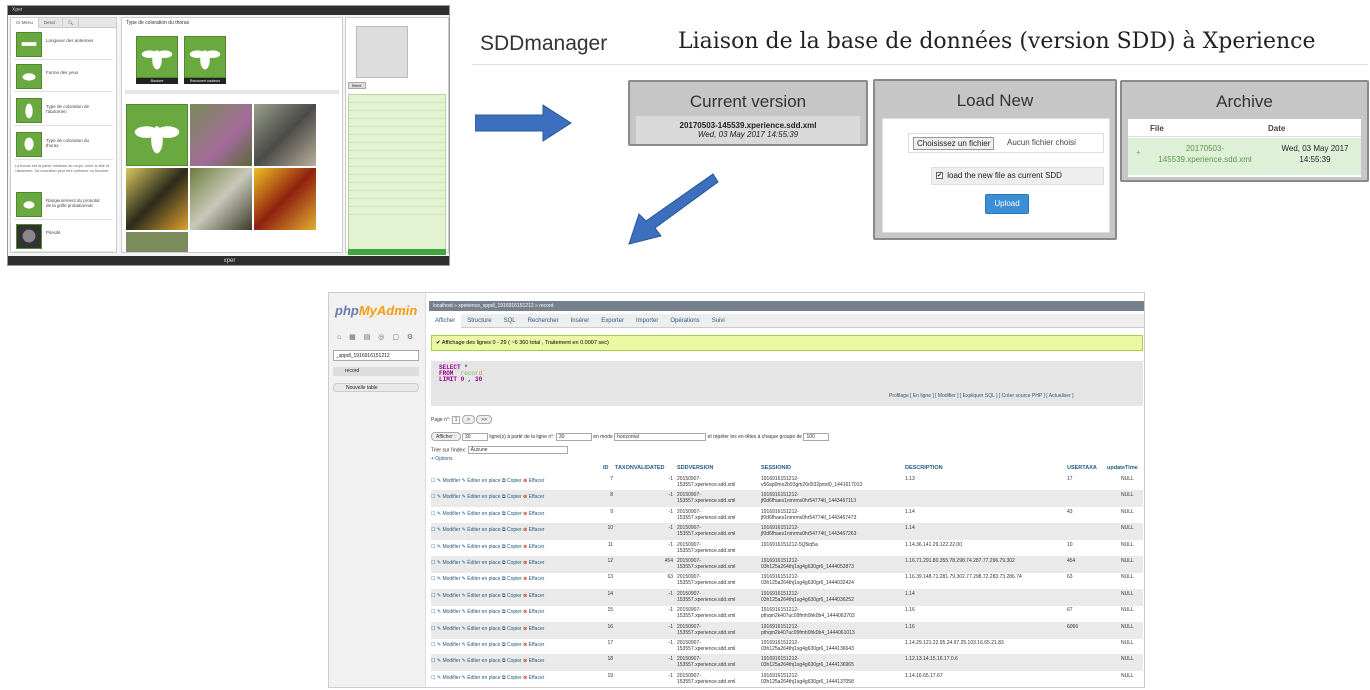  What do you see at coordinates (695, 468) in the screenshot?
I see `col-sddversion: SDDVERSION` at bounding box center [695, 468].